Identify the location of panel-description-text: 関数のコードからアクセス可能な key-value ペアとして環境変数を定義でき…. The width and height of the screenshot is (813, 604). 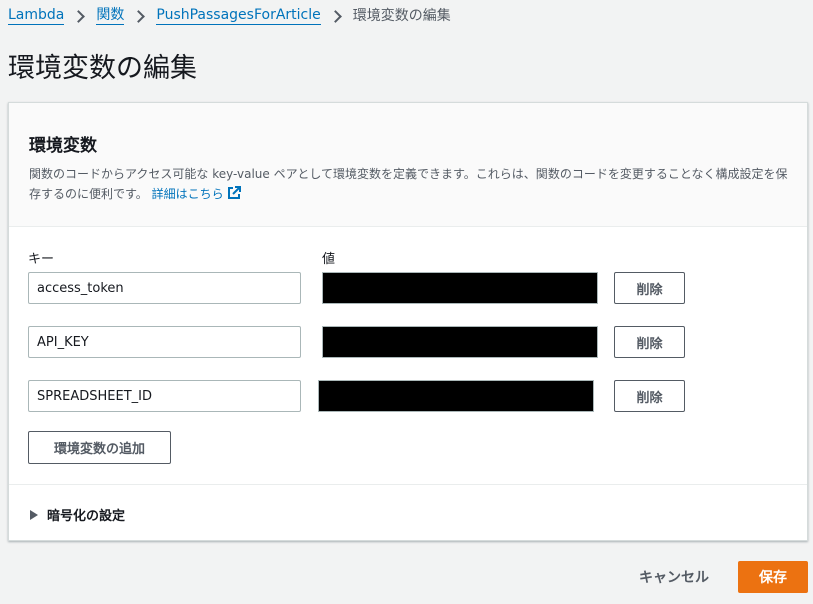
(408, 184).